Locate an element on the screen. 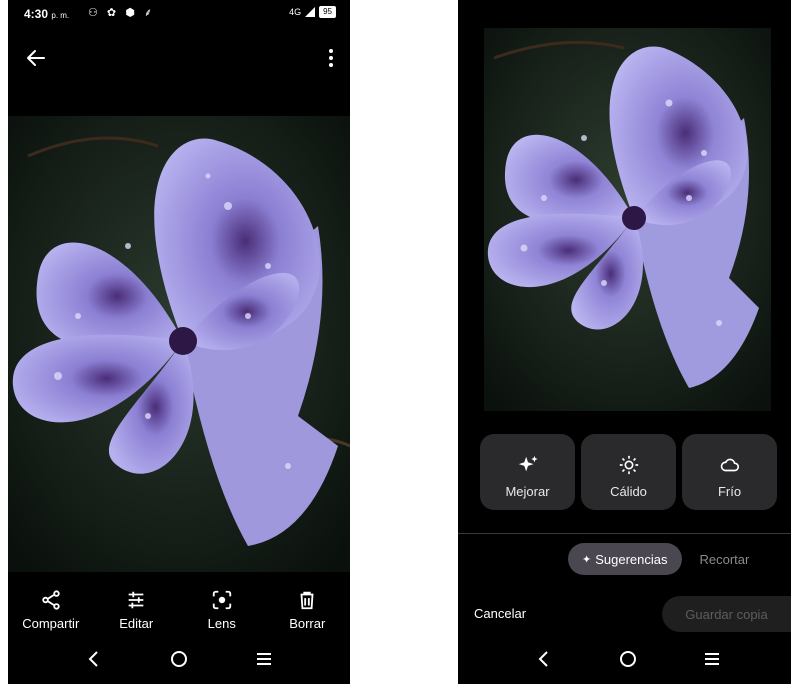 The height and width of the screenshot is (684, 791). filter-warm: Cálido is located at coordinates (628, 472).